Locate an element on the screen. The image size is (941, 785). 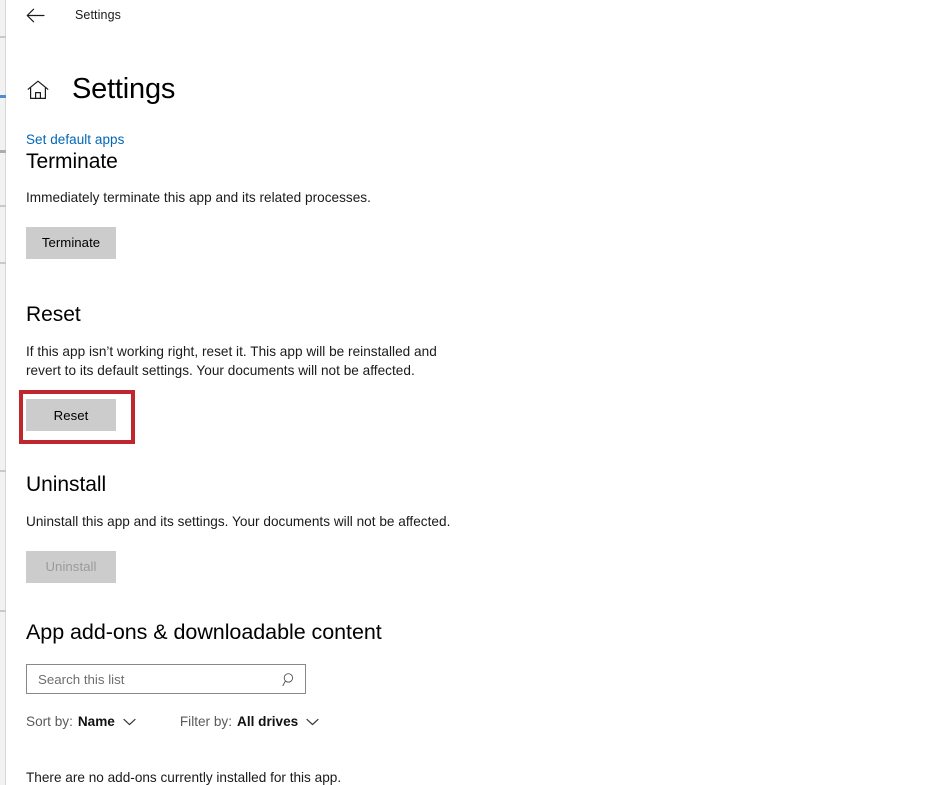
uninstall-button: Uninstall is located at coordinates (71, 566).